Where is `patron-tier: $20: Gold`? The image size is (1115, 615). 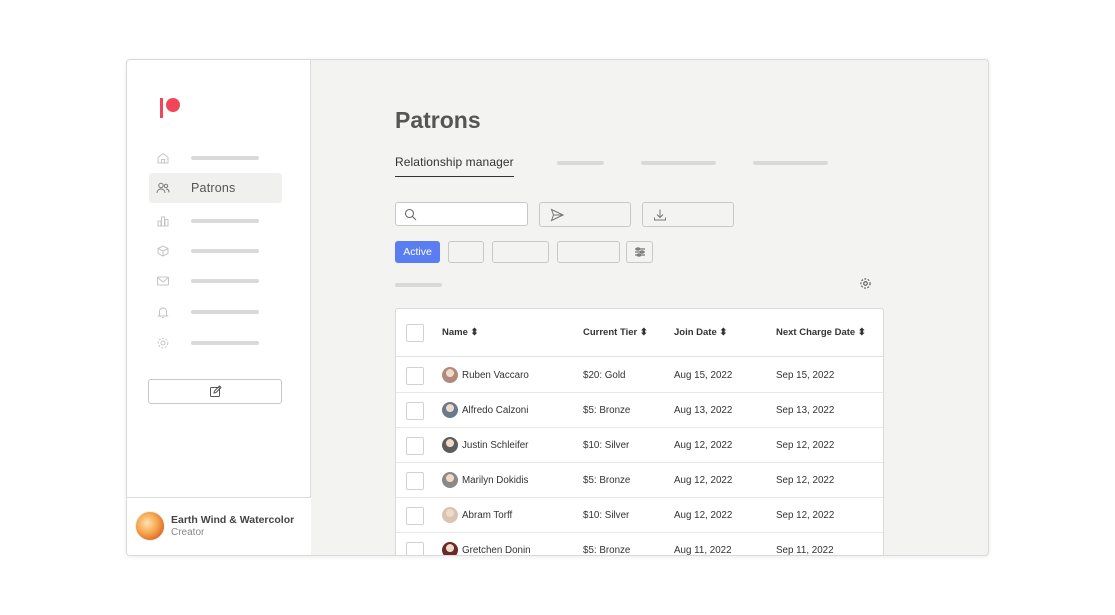 patron-tier: $20: Gold is located at coordinates (604, 375).